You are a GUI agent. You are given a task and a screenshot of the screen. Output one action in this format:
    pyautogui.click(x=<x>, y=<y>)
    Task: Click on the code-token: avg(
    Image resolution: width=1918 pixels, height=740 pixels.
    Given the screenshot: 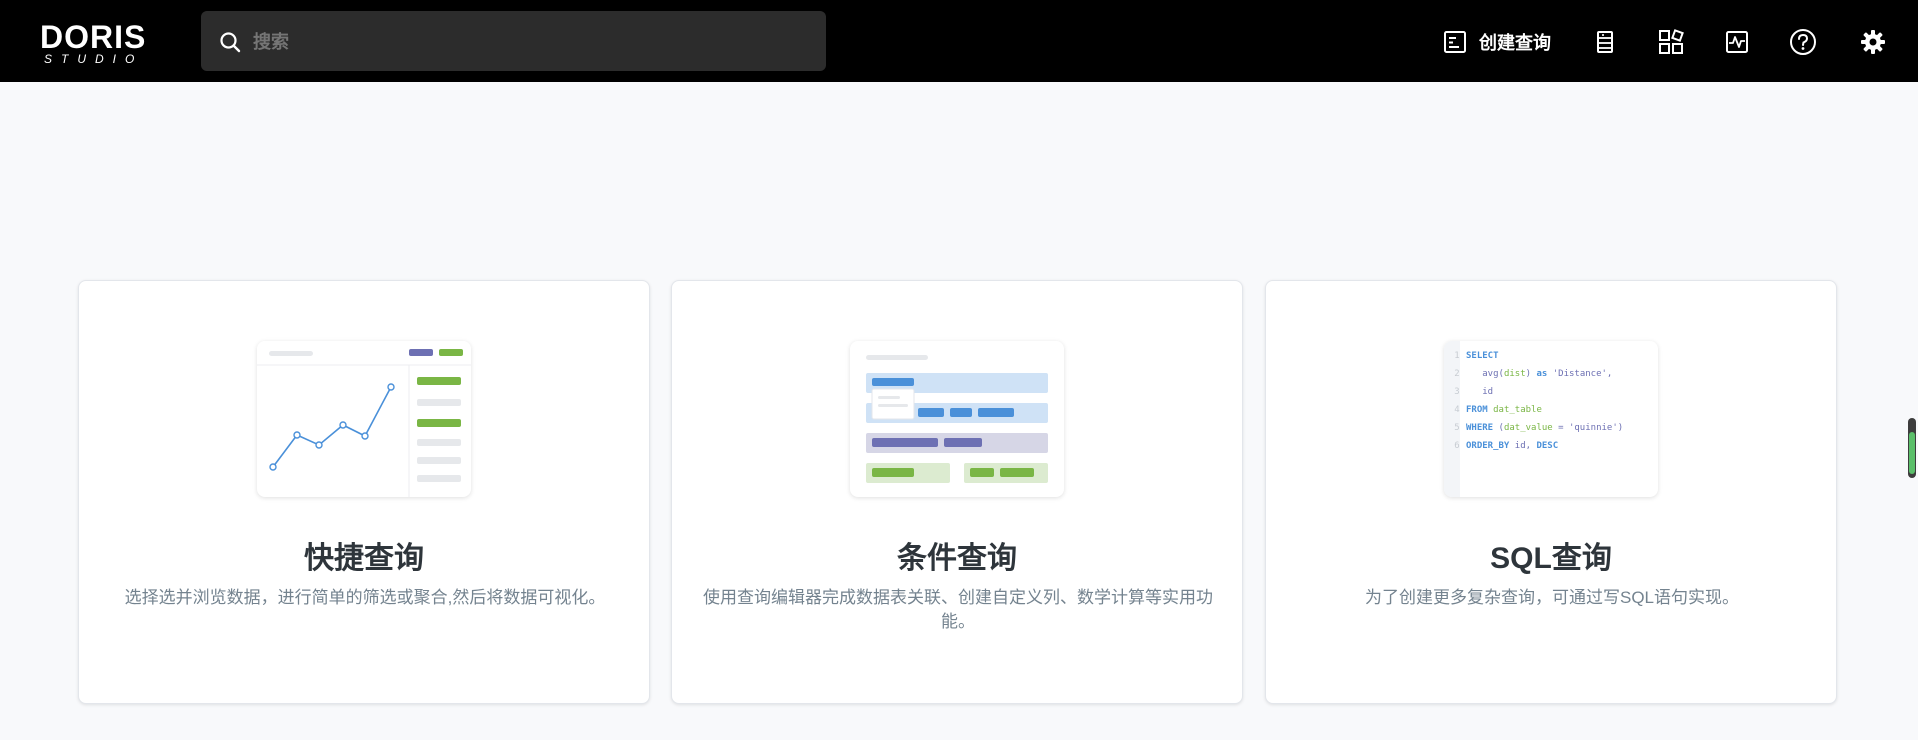 What is the action you would take?
    pyautogui.click(x=1485, y=374)
    